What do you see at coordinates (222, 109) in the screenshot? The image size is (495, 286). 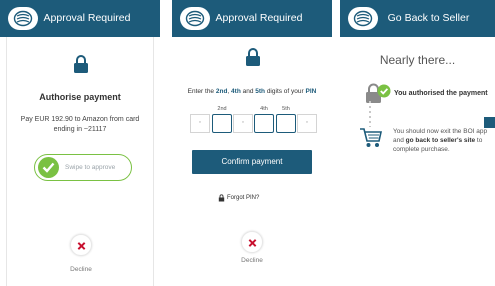 I see `pin-hint-2nd: 2nd` at bounding box center [222, 109].